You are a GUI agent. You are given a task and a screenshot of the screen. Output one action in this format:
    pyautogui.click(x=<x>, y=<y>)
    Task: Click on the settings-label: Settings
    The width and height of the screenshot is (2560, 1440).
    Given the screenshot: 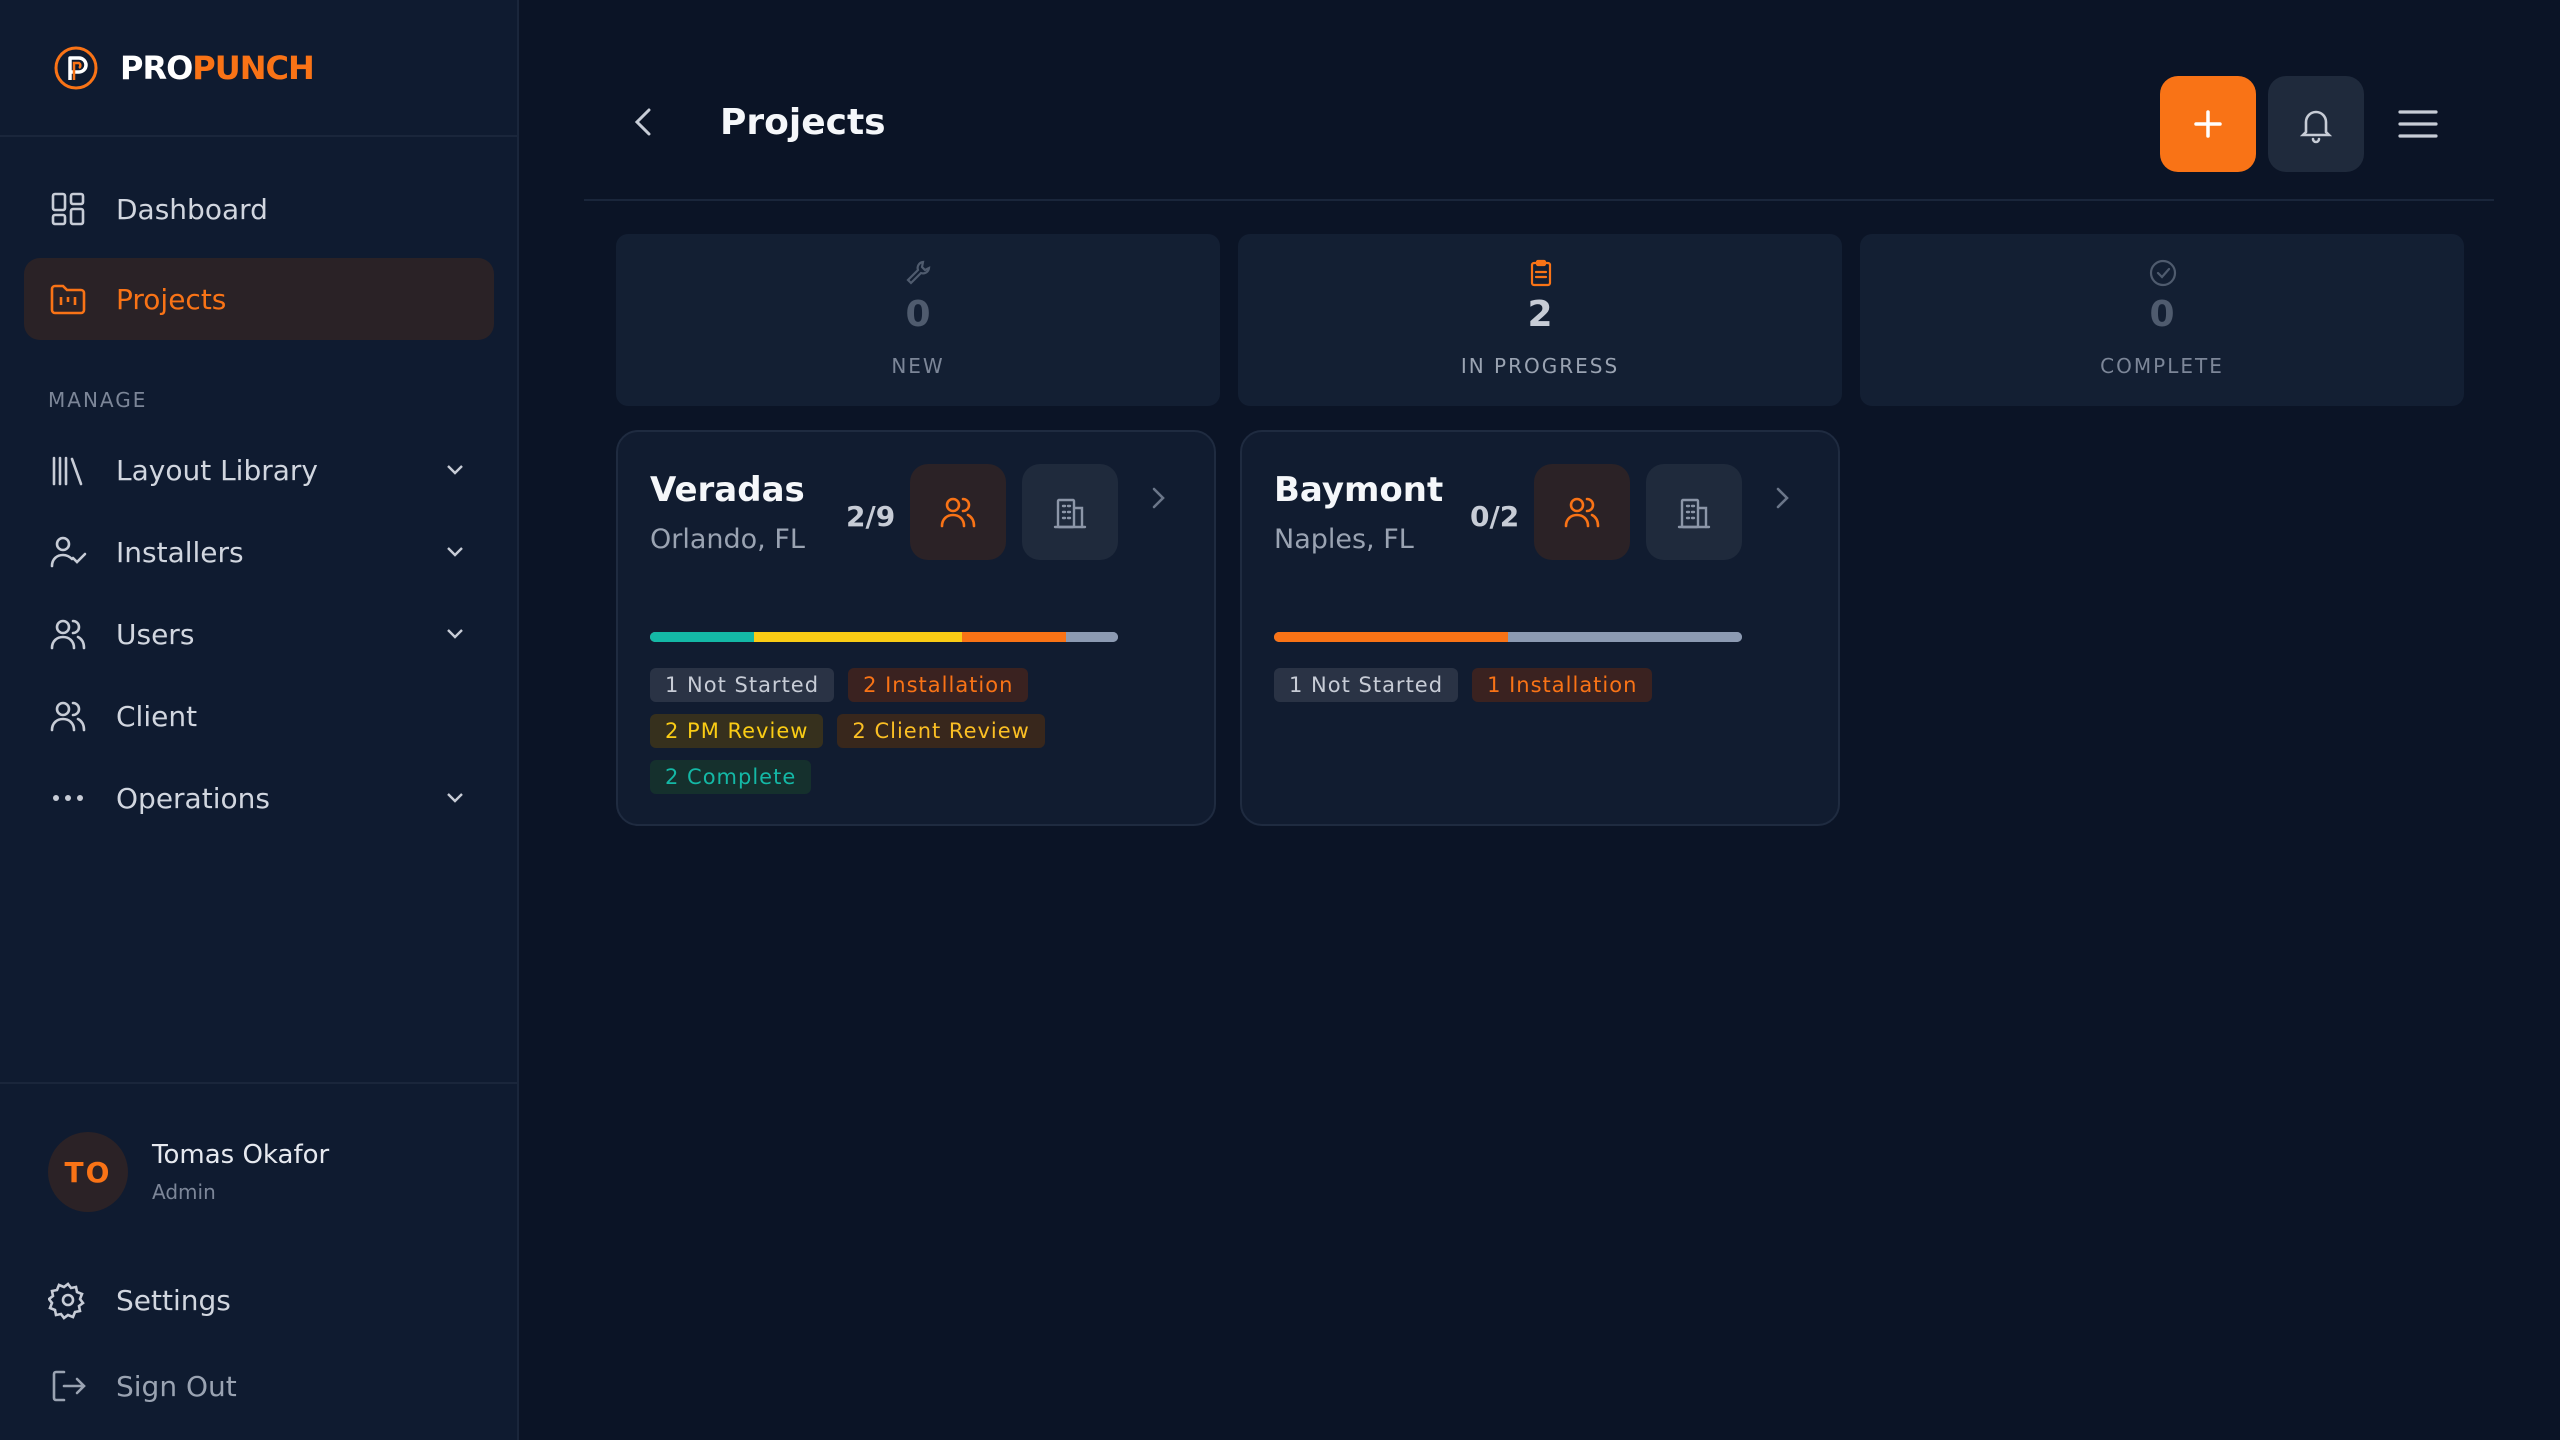 What is the action you would take?
    pyautogui.click(x=173, y=1300)
    